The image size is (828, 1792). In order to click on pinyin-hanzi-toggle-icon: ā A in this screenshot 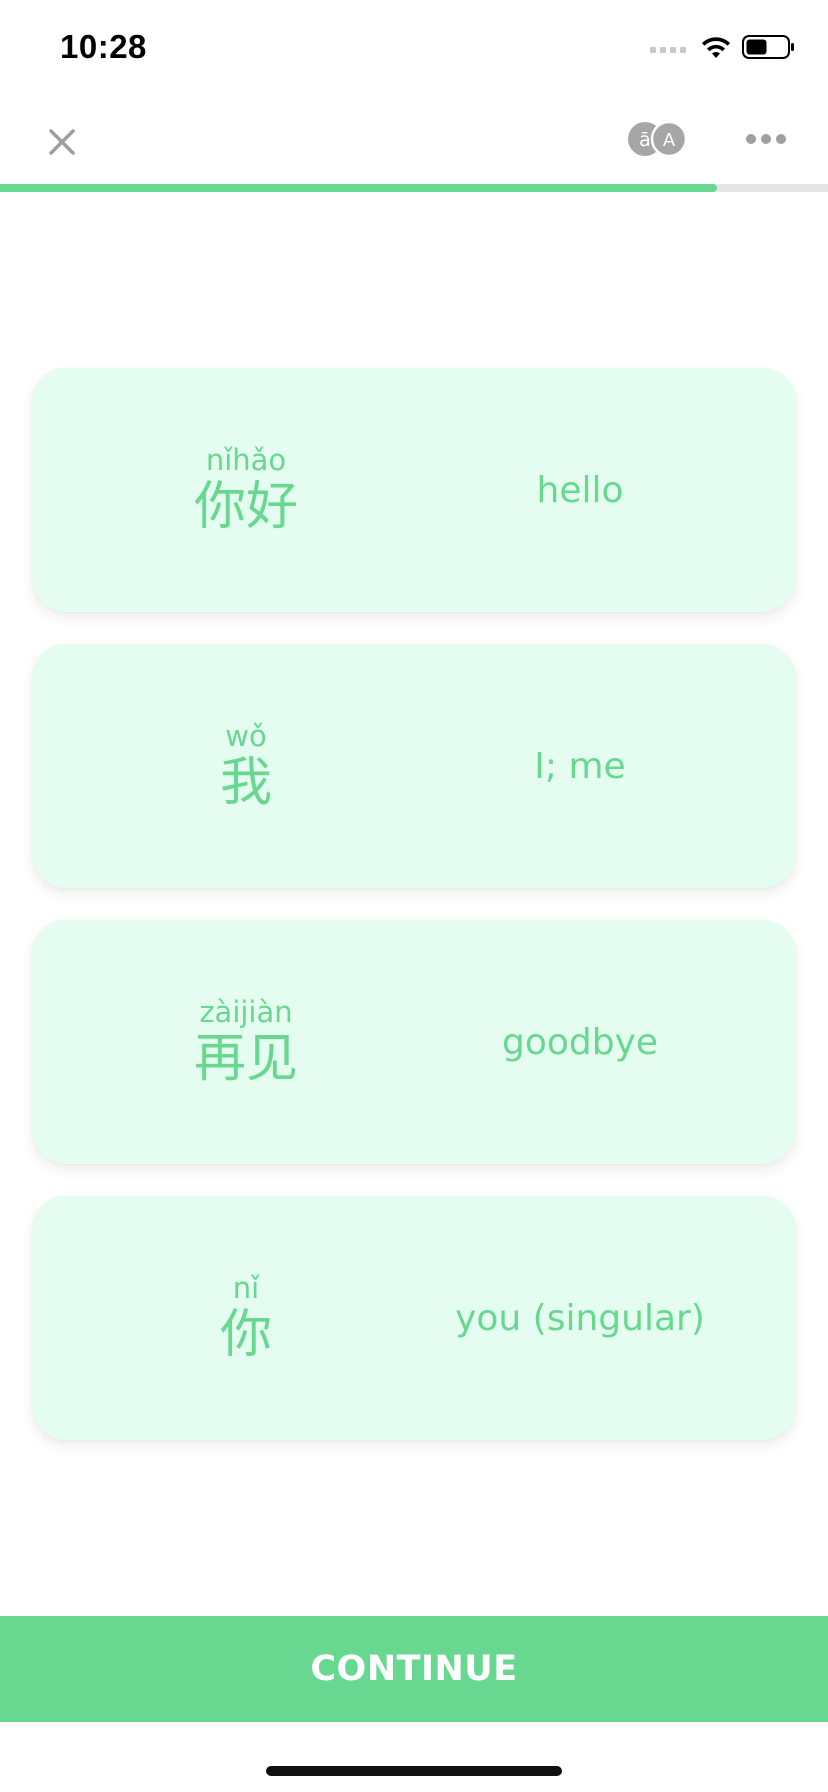, I will do `click(658, 139)`.